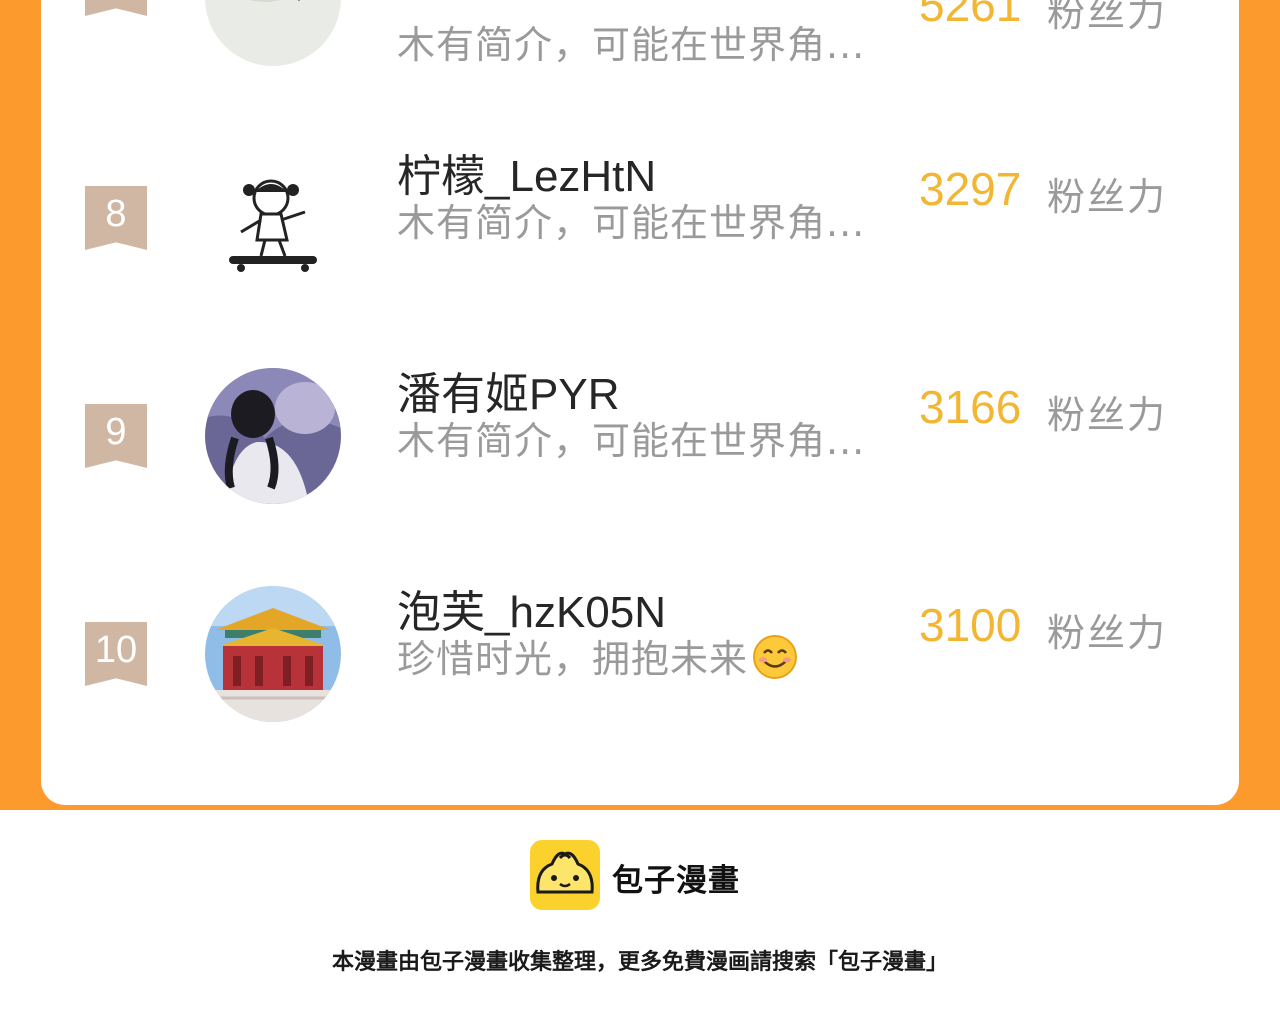 This screenshot has width=1280, height=1011. What do you see at coordinates (970, 189) in the screenshot?
I see `fans-count: 3297` at bounding box center [970, 189].